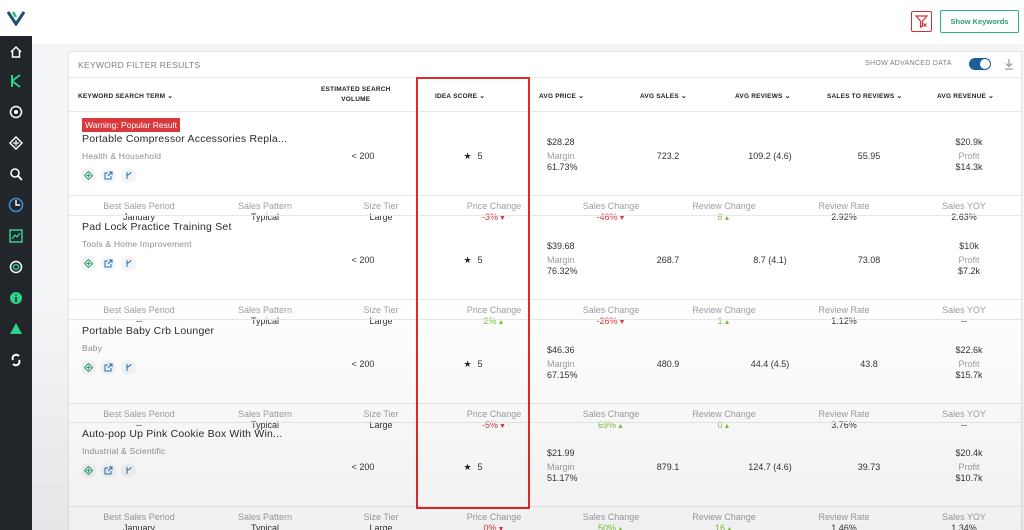 This screenshot has height=530, width=1024. Describe the element at coordinates (969, 246) in the screenshot. I see `avg-revenue-value: $10k` at that location.